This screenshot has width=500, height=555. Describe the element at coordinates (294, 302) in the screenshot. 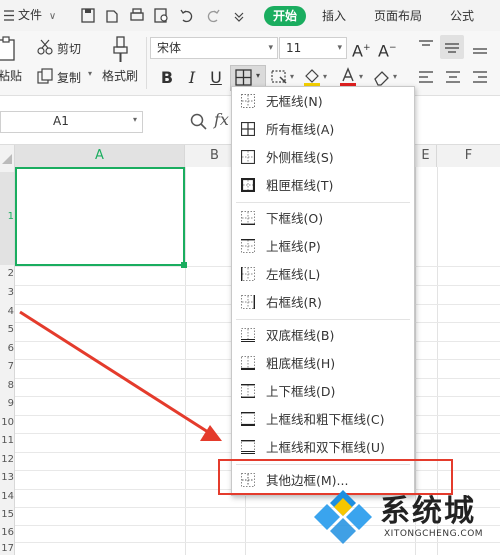

I see `menu-item-label: 右框线(R)` at that location.